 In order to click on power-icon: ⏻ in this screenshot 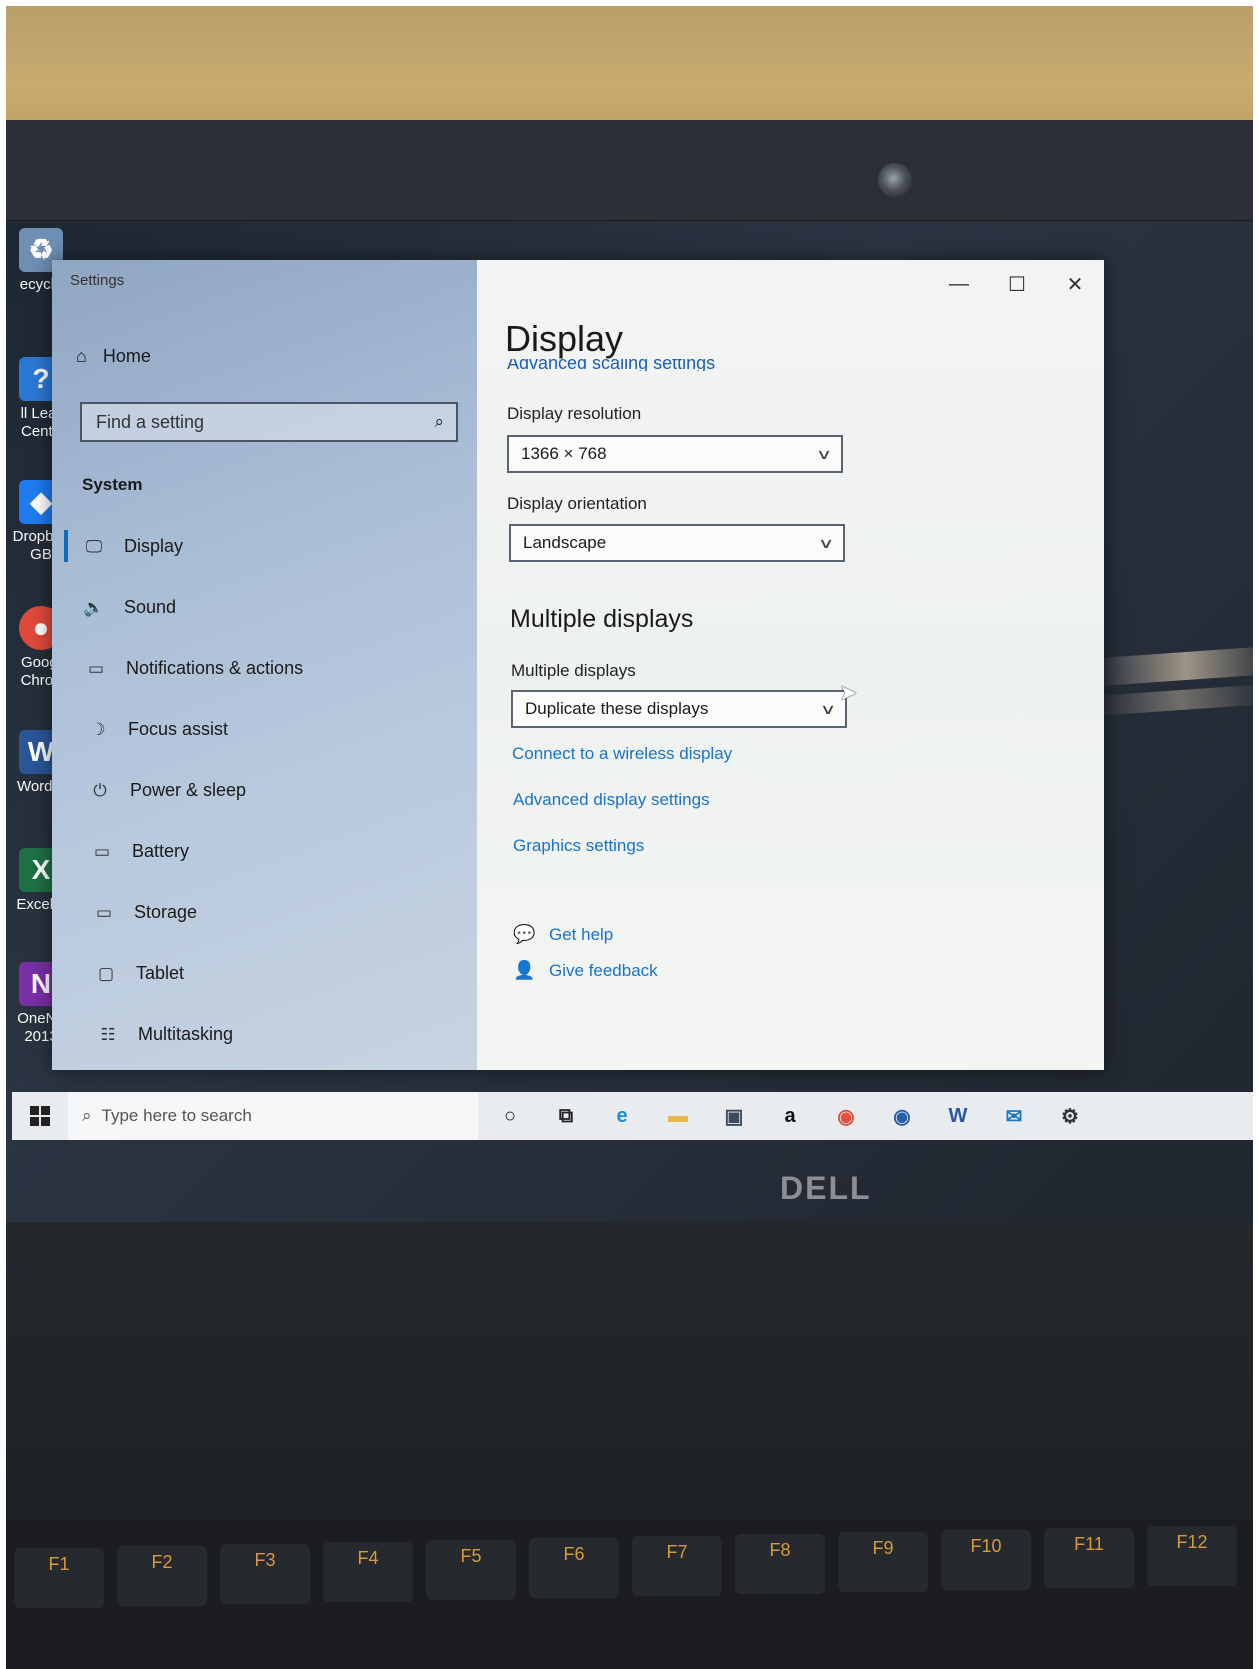, I will do `click(100, 790)`.